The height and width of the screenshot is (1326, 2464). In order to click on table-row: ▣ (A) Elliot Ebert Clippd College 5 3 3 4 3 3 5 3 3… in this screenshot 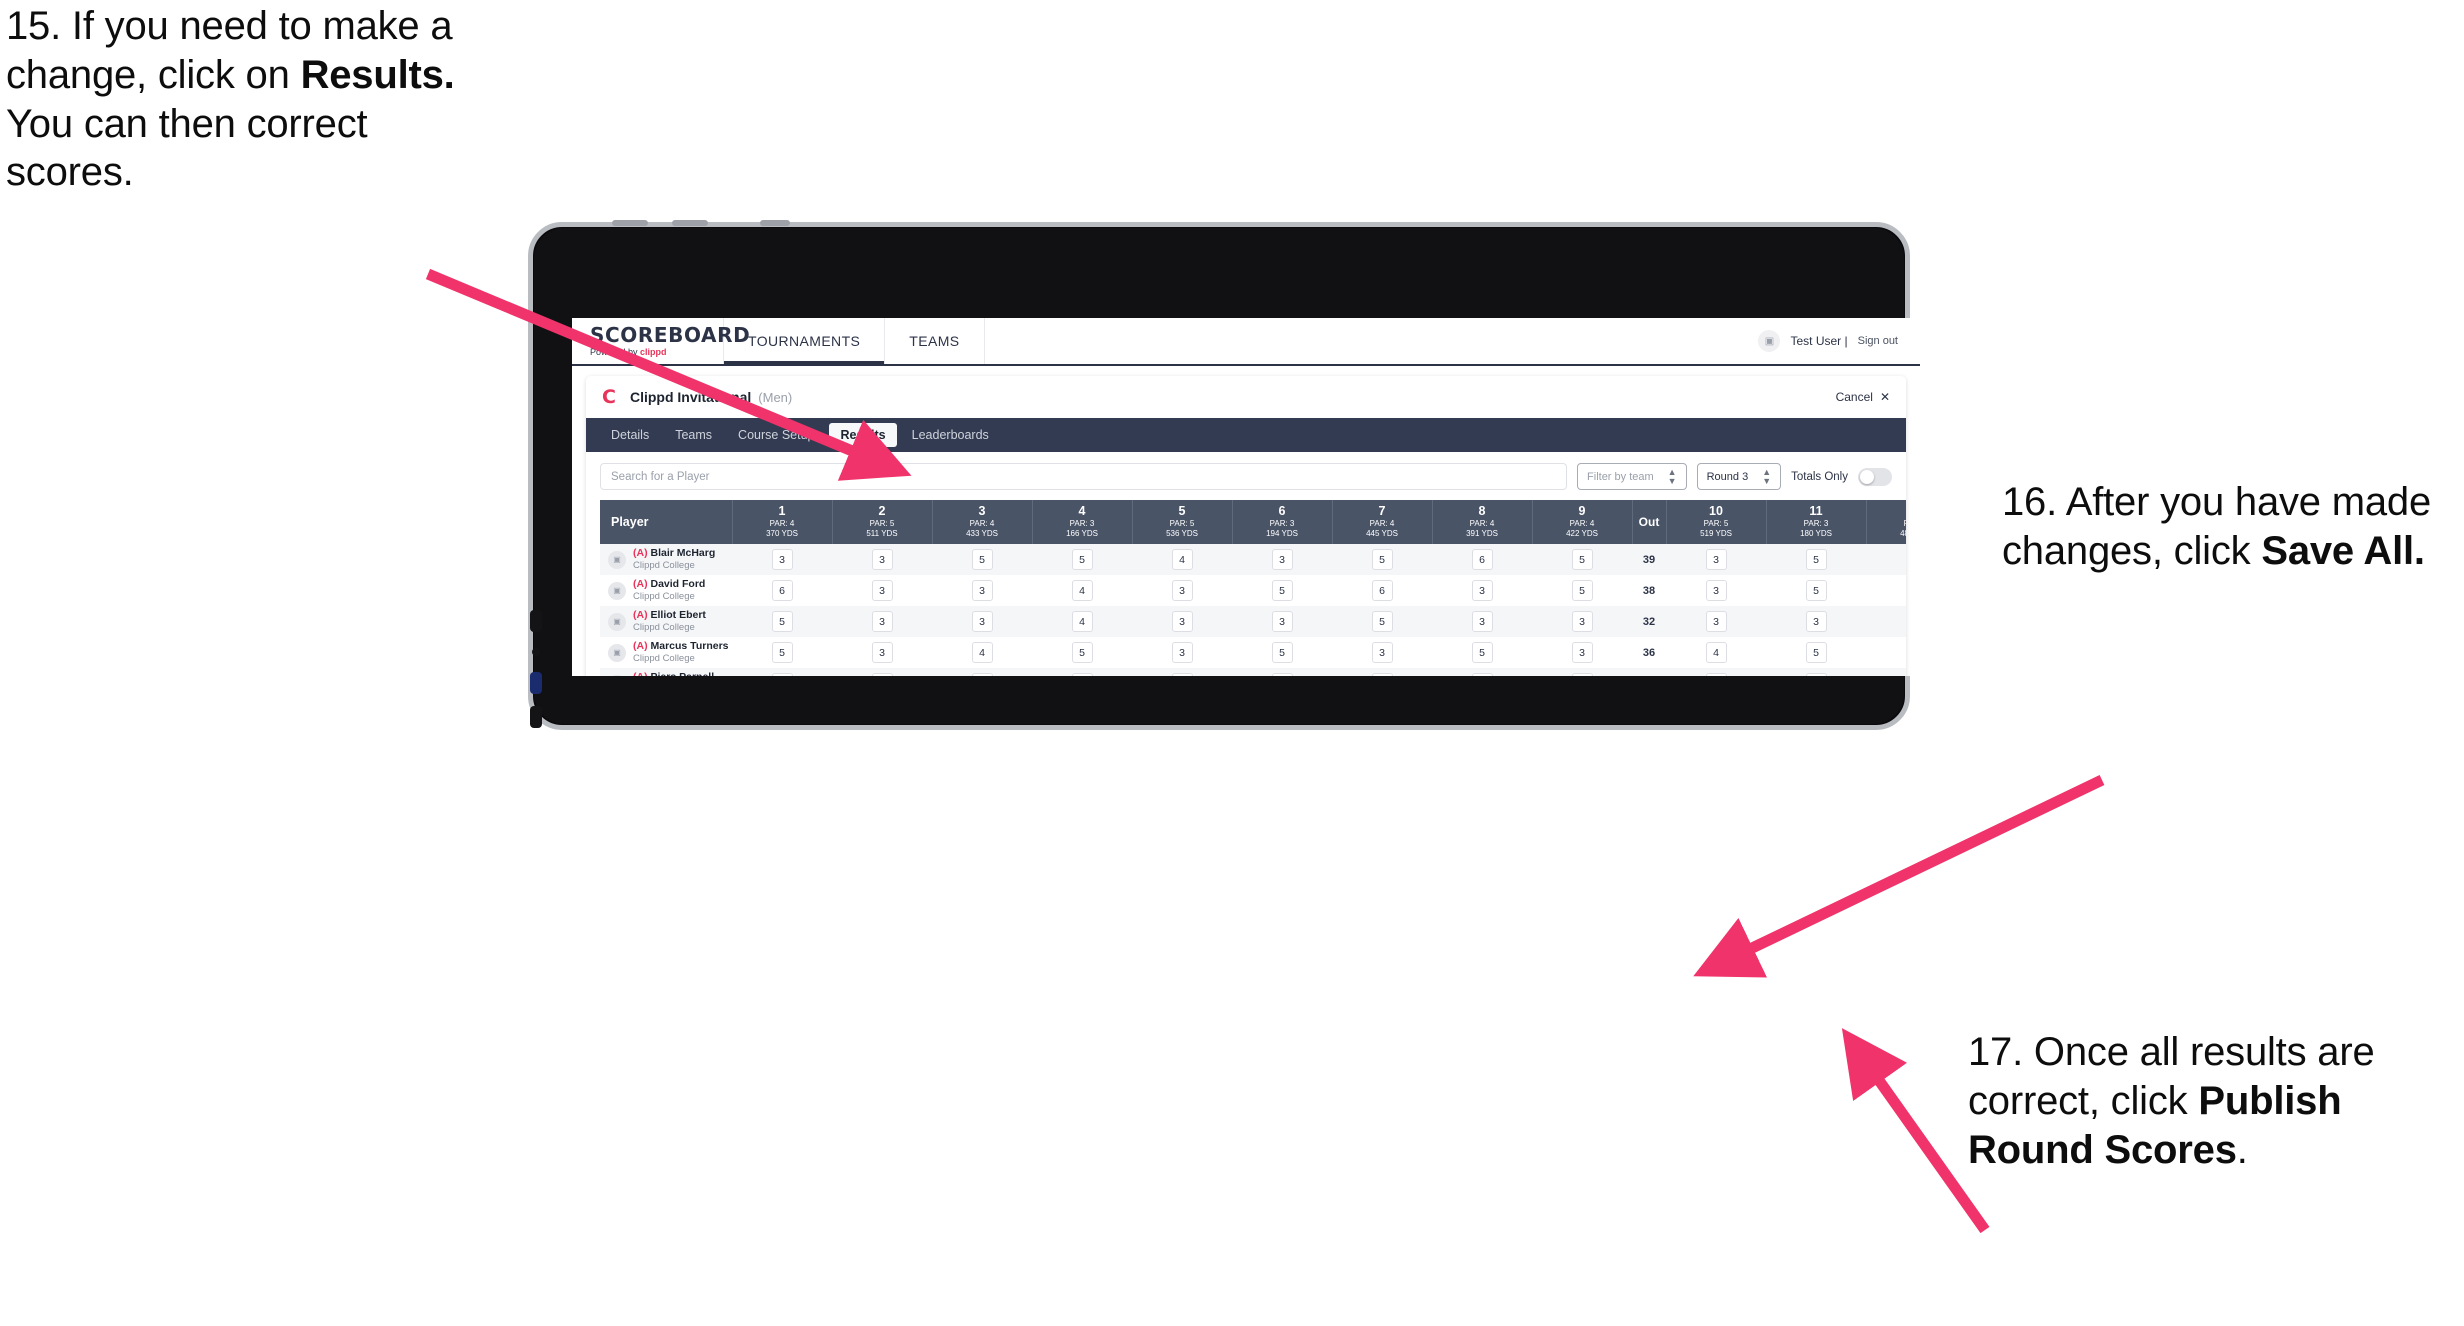, I will do `click(1253, 621)`.